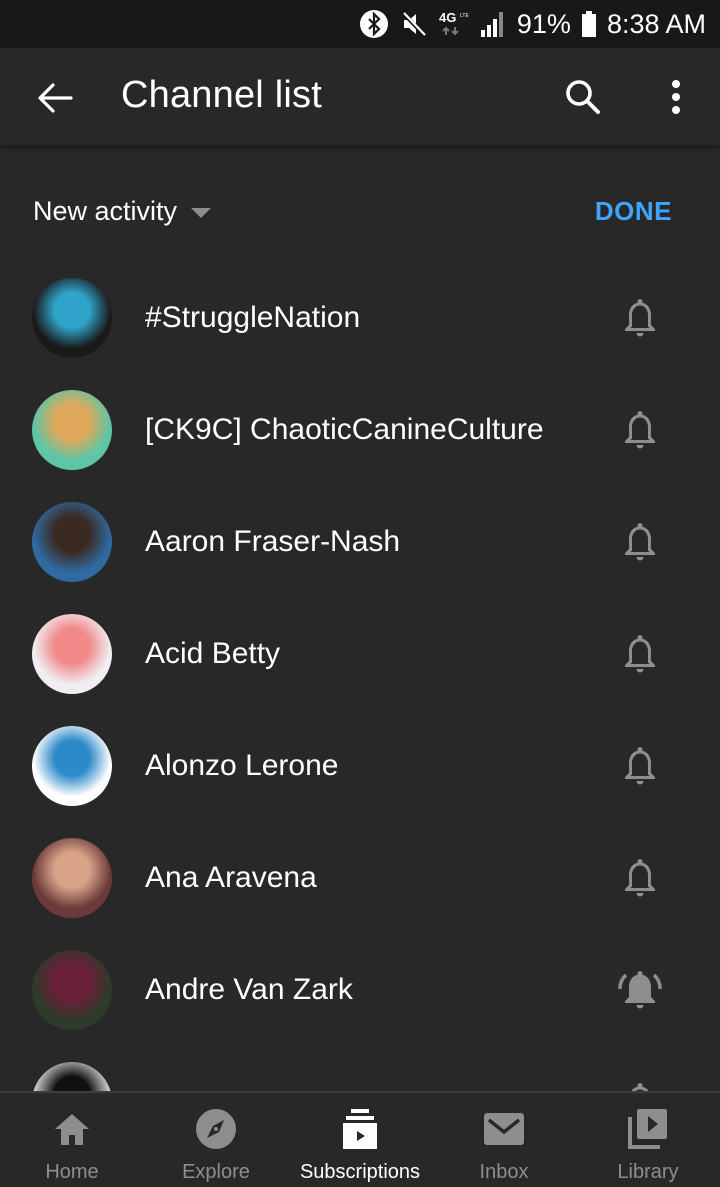 The height and width of the screenshot is (1187, 720). I want to click on channel-row: Andre Van Zark, so click(360, 990).